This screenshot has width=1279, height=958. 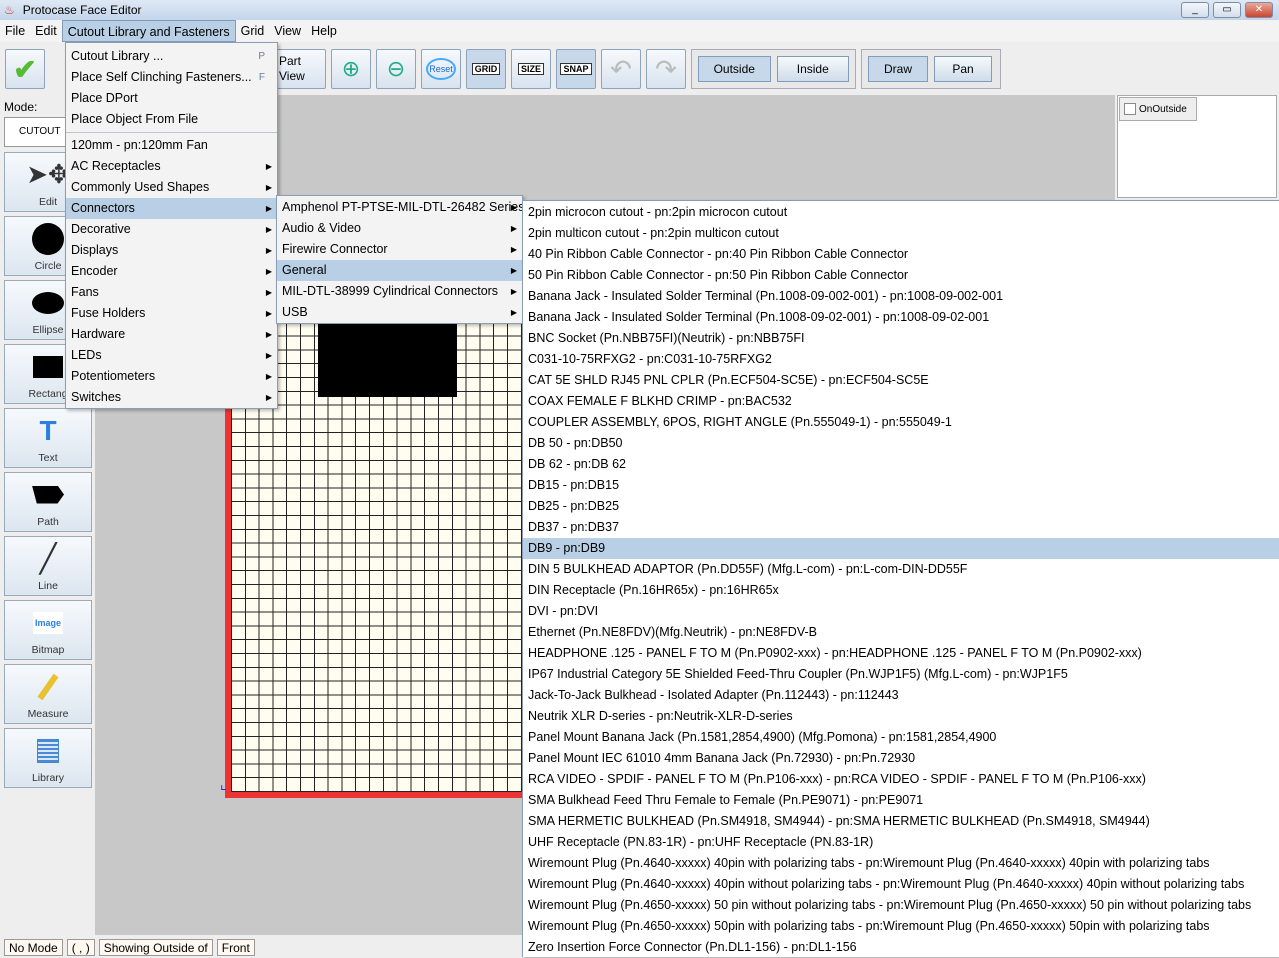 I want to click on tool-path: Path, so click(x=48, y=502).